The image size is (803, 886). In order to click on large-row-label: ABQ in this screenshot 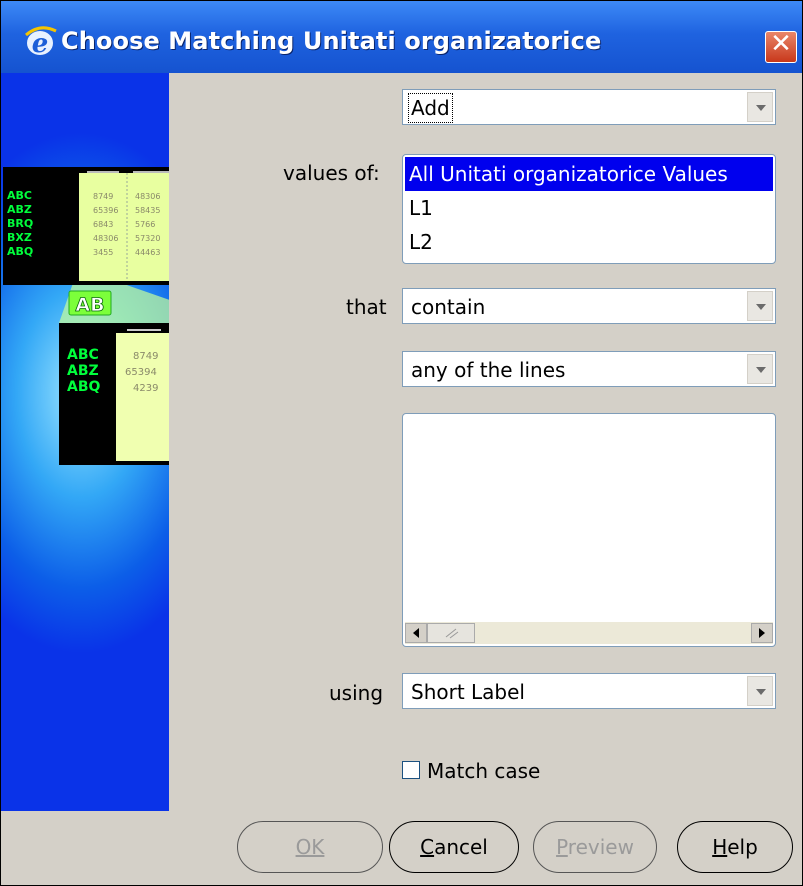, I will do `click(84, 387)`.